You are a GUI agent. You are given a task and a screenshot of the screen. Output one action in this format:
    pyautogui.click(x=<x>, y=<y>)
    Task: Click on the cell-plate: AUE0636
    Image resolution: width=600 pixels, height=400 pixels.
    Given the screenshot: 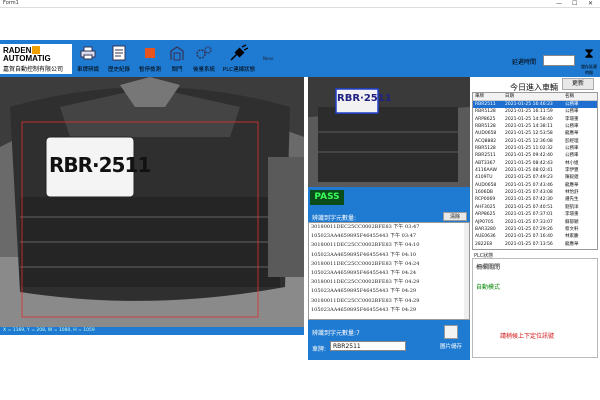 What is the action you would take?
    pyautogui.click(x=485, y=237)
    